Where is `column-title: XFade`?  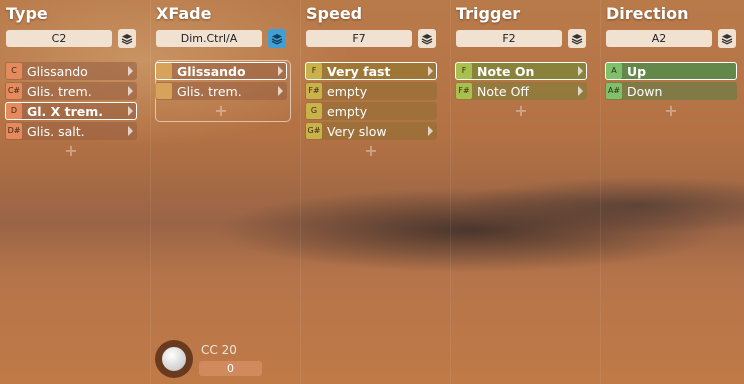 column-title: XFade is located at coordinates (184, 13).